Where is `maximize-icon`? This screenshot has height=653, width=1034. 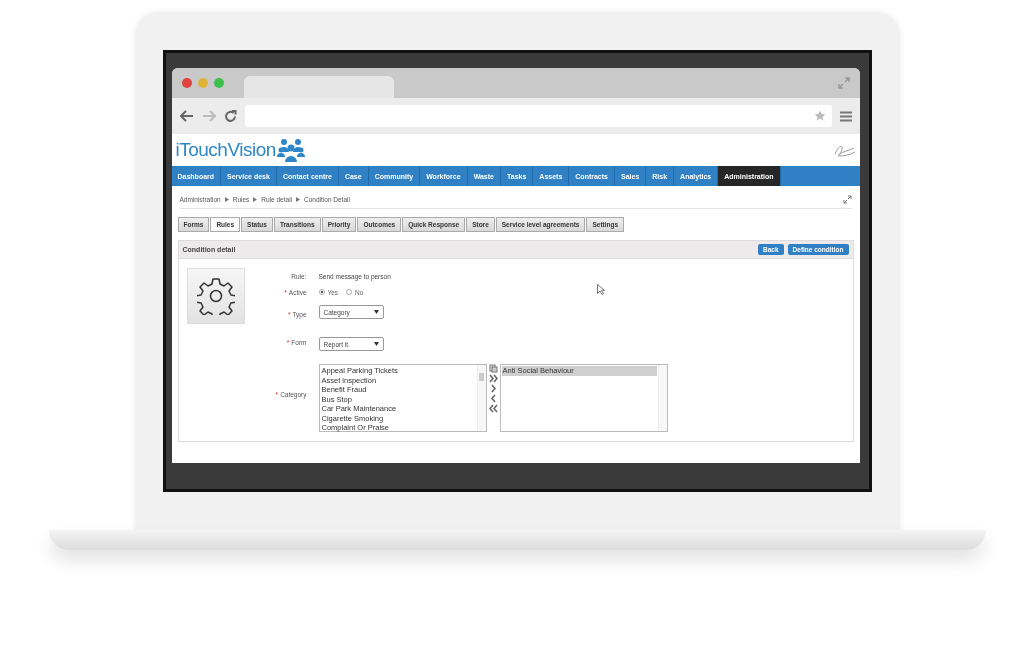
maximize-icon is located at coordinates (218, 83).